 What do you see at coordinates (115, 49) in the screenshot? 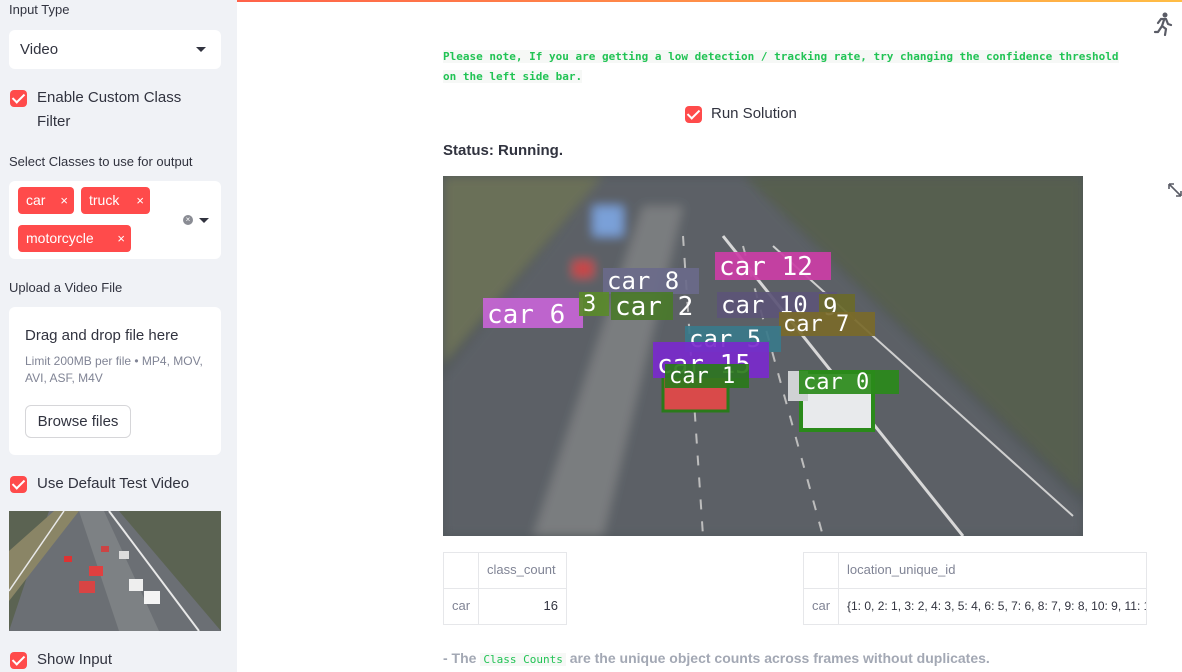
I see `input-type-select: Video` at bounding box center [115, 49].